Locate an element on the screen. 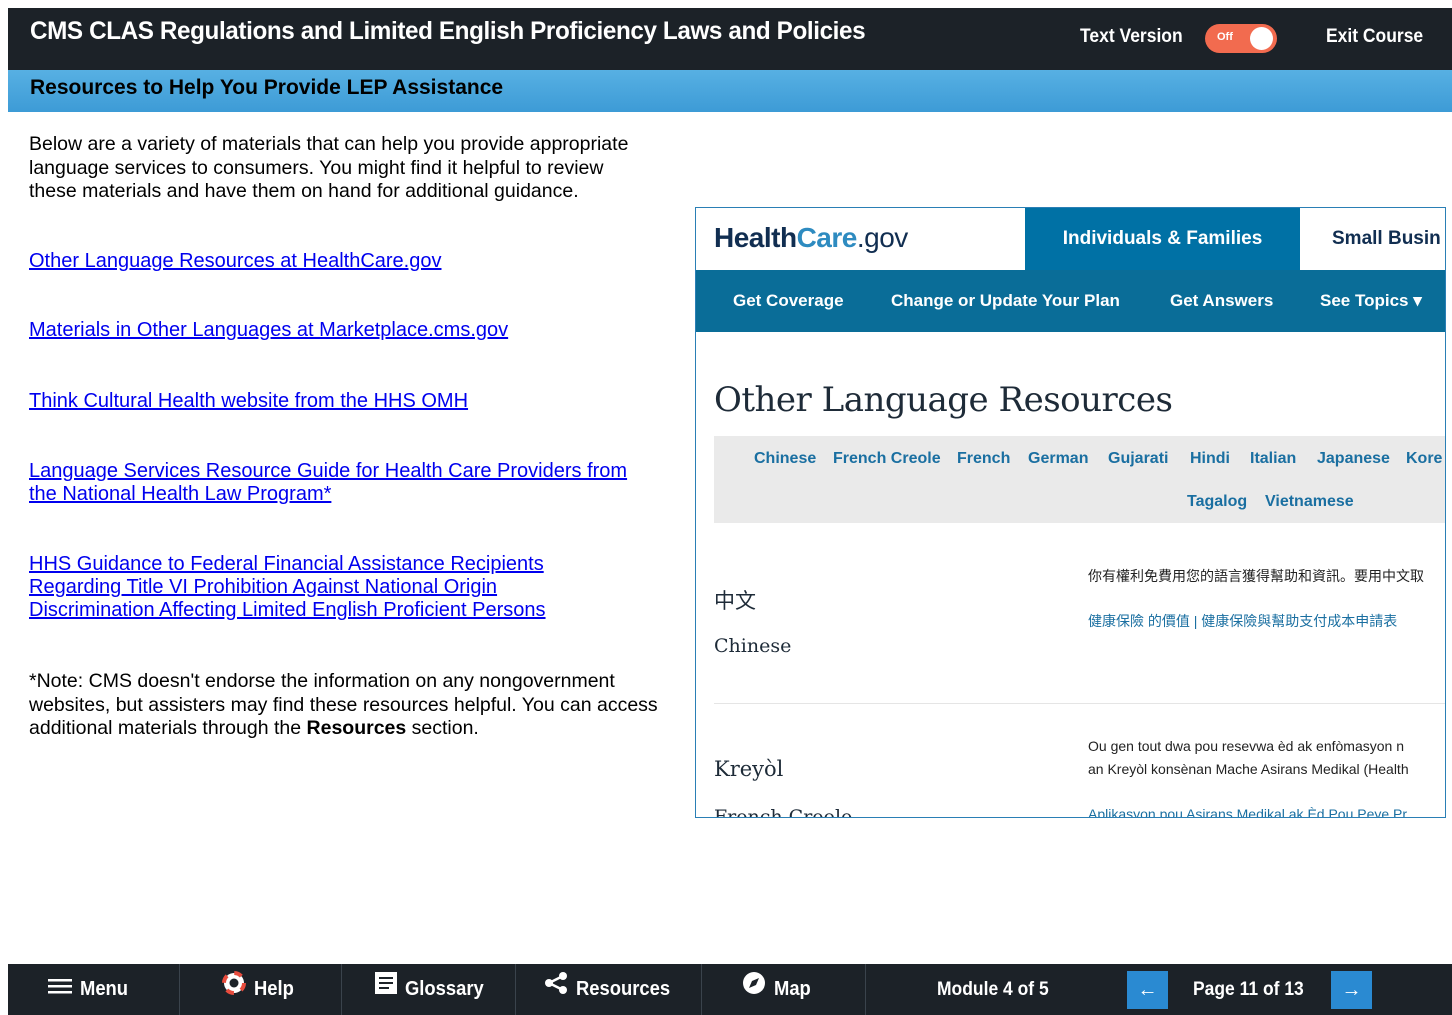 This screenshot has width=1452, height=1015. hc-chinese-text: 你有權利免費用您的語言獲得幫助和資訊。要用中文取 is located at coordinates (1256, 576).